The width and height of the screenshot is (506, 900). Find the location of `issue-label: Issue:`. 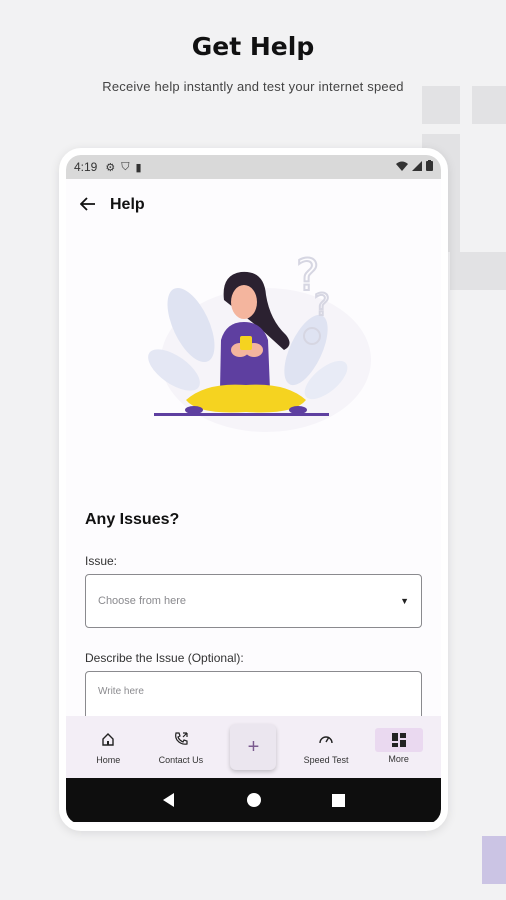

issue-label: Issue: is located at coordinates (101, 561).